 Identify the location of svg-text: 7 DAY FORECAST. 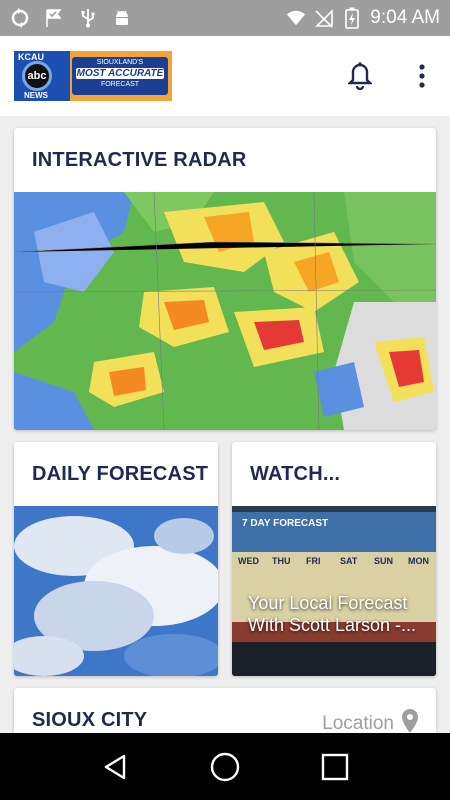
(285, 523).